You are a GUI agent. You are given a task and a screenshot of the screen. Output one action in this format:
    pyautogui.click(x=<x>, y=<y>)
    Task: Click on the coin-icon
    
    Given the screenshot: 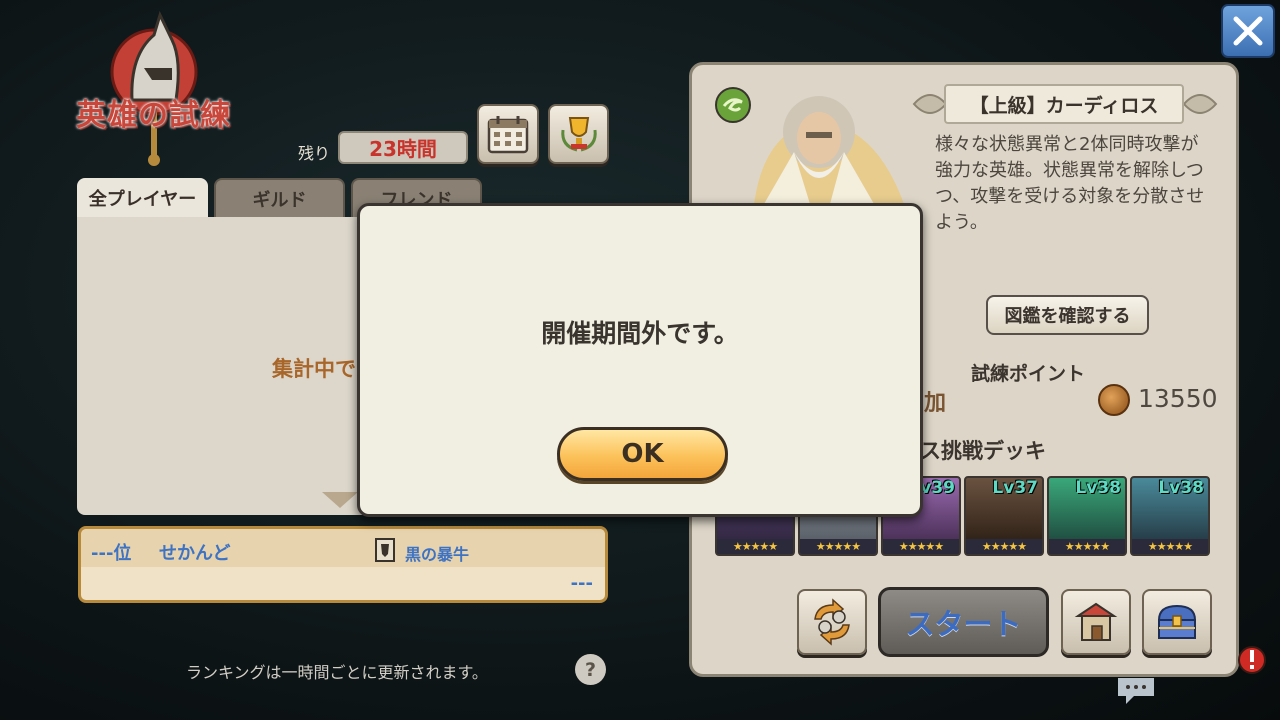 What is the action you would take?
    pyautogui.click(x=1114, y=400)
    